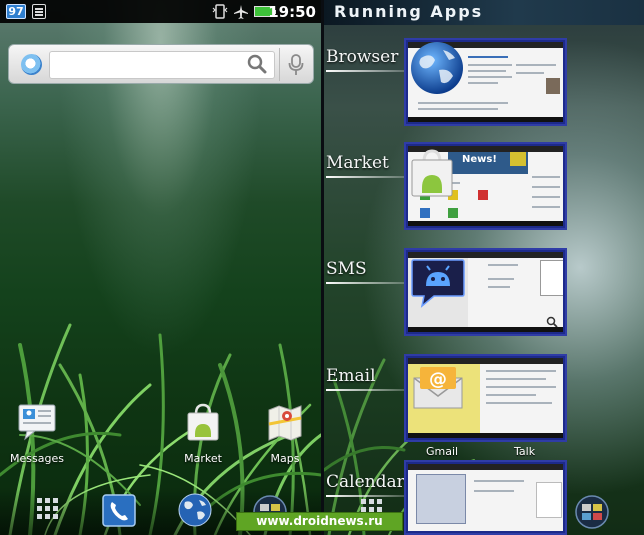 This screenshot has height=535, width=644. I want to click on microphone-icon, so click(296, 64).